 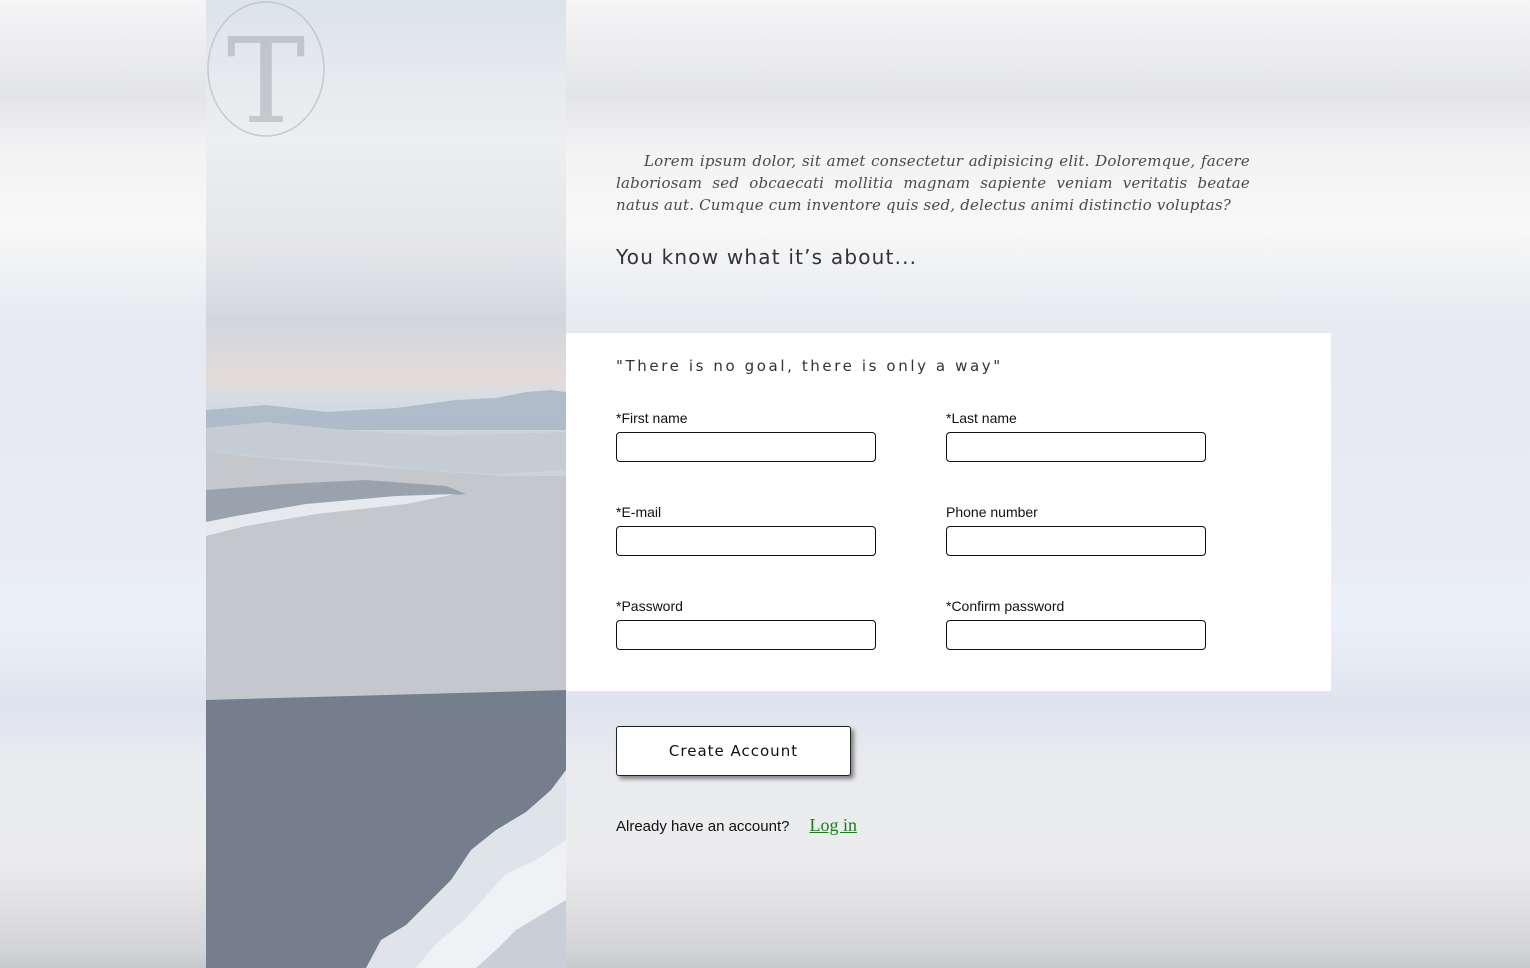 I want to click on first-name-input, so click(x=746, y=447).